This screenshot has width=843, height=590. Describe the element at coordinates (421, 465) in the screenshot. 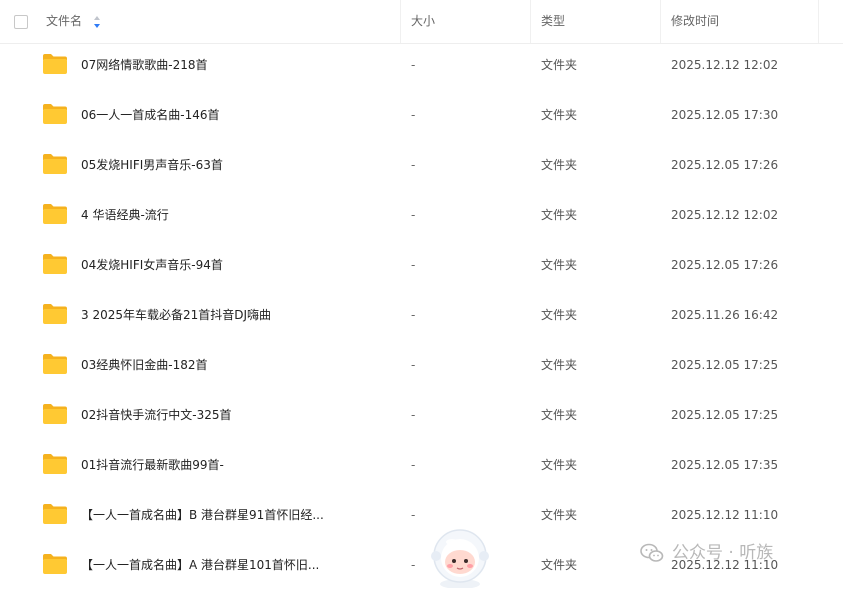

I see `table-row: 01抖音流行最新歌曲99首- - 文件夹 2025.12.05 17:35` at that location.